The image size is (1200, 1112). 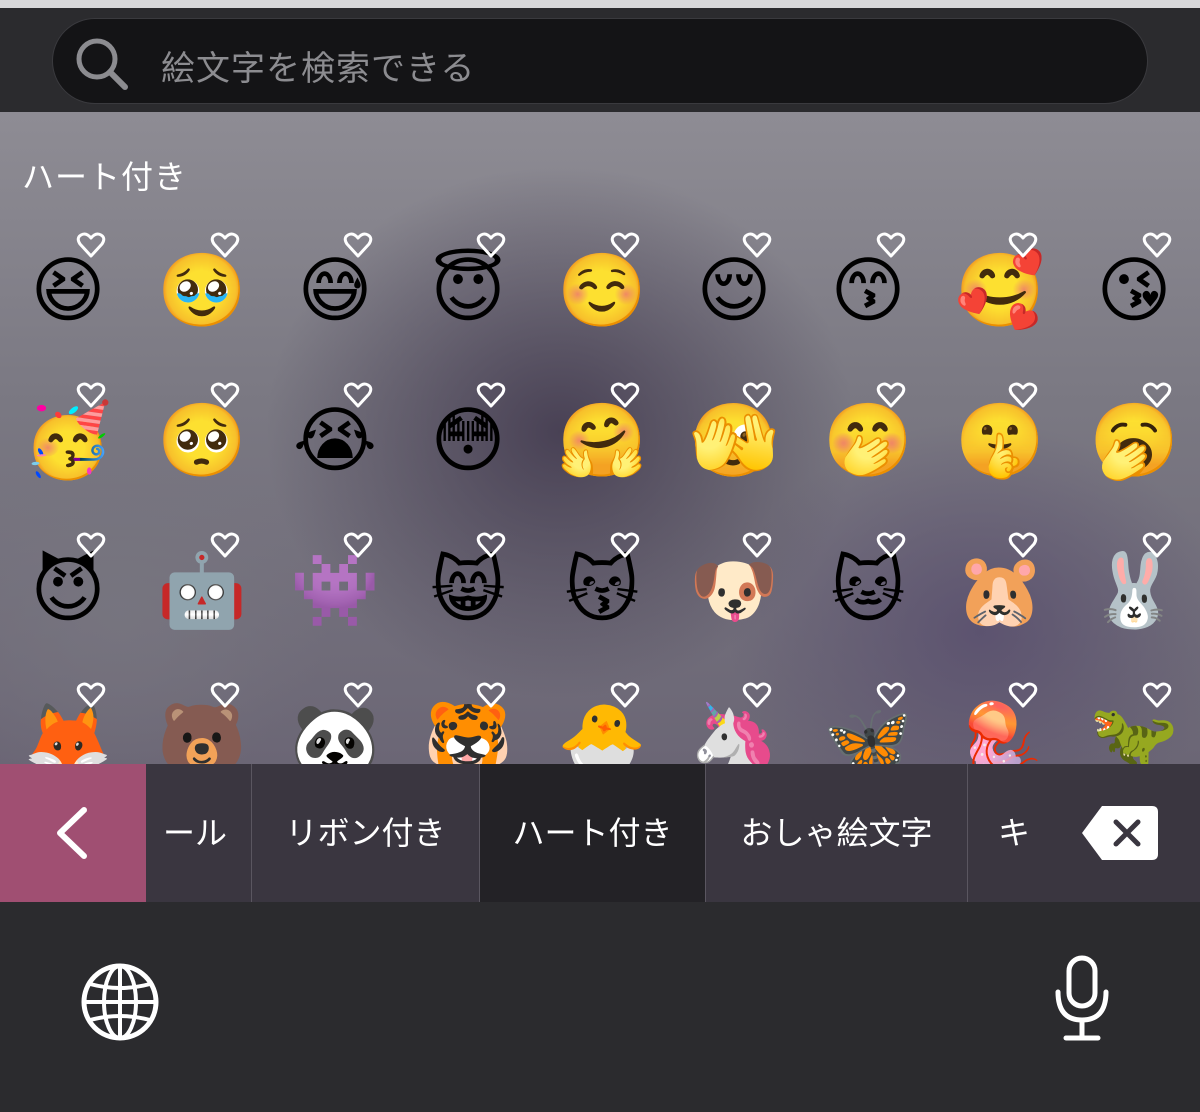 What do you see at coordinates (593, 833) in the screenshot?
I see `tab-heart: ハート付き` at bounding box center [593, 833].